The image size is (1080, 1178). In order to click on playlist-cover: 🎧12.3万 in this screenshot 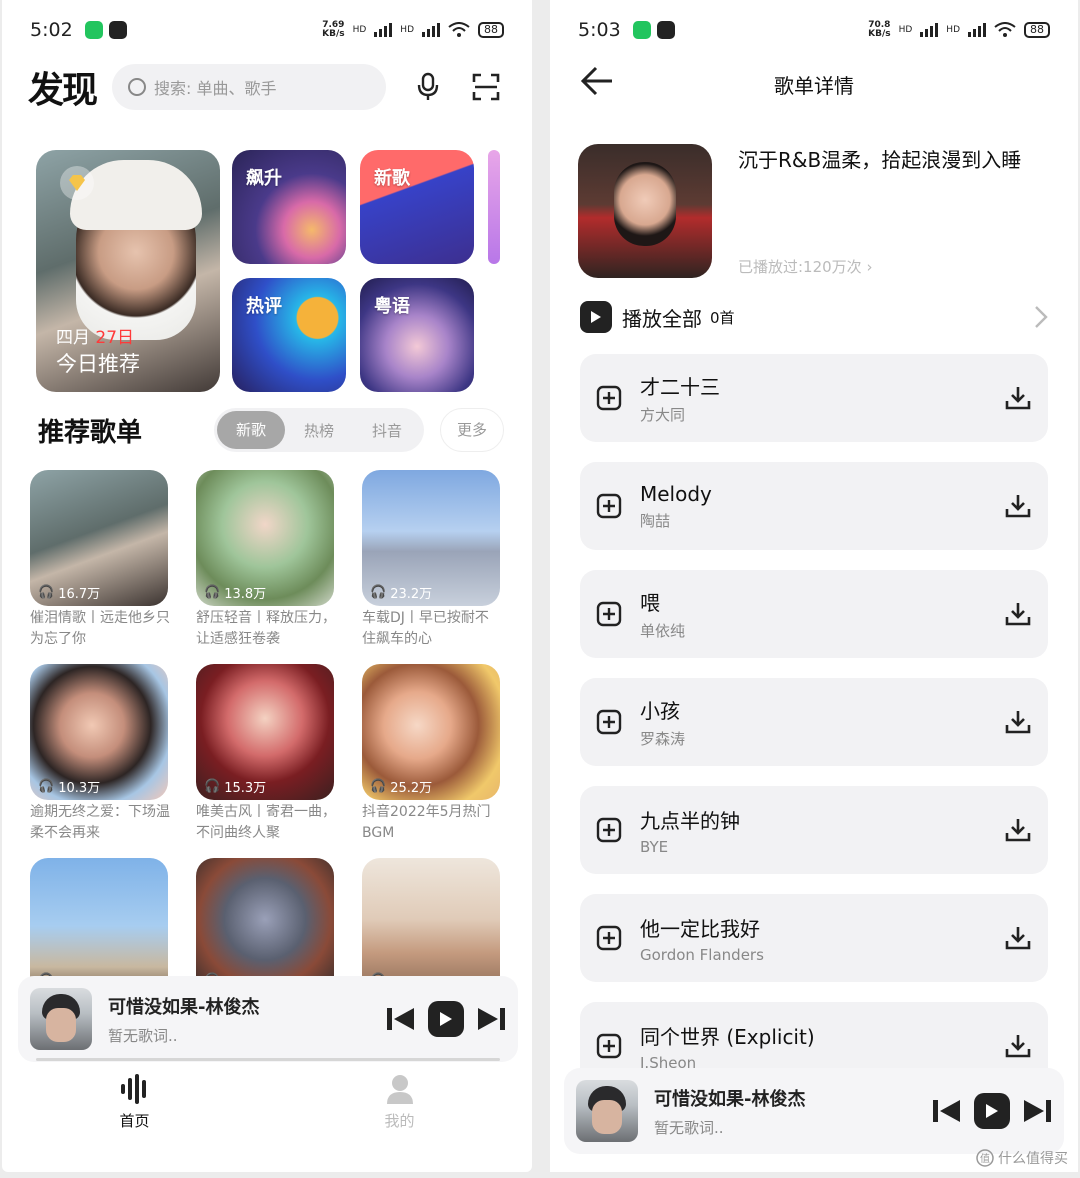, I will do `click(431, 926)`.